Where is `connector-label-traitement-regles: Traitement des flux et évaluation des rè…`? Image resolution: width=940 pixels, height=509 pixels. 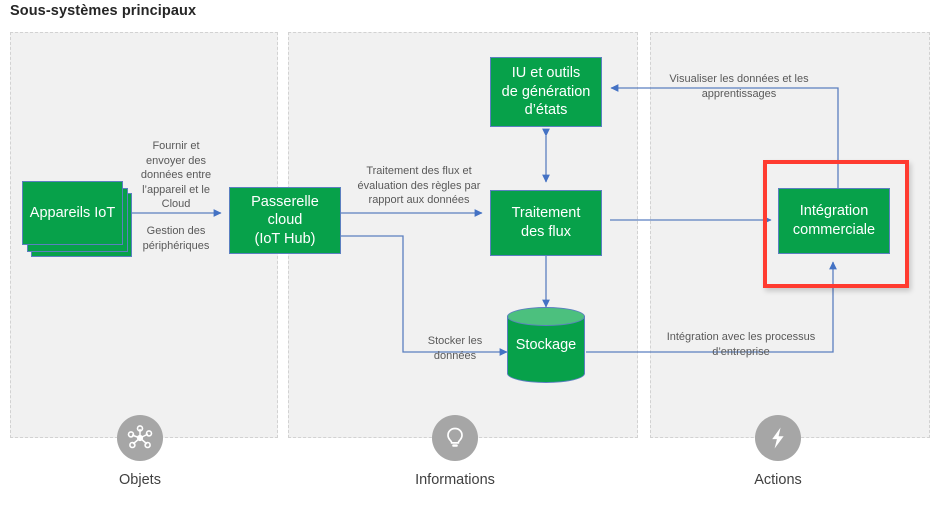
connector-label-traitement-regles: Traitement des flux et évaluation des rè… is located at coordinates (419, 186).